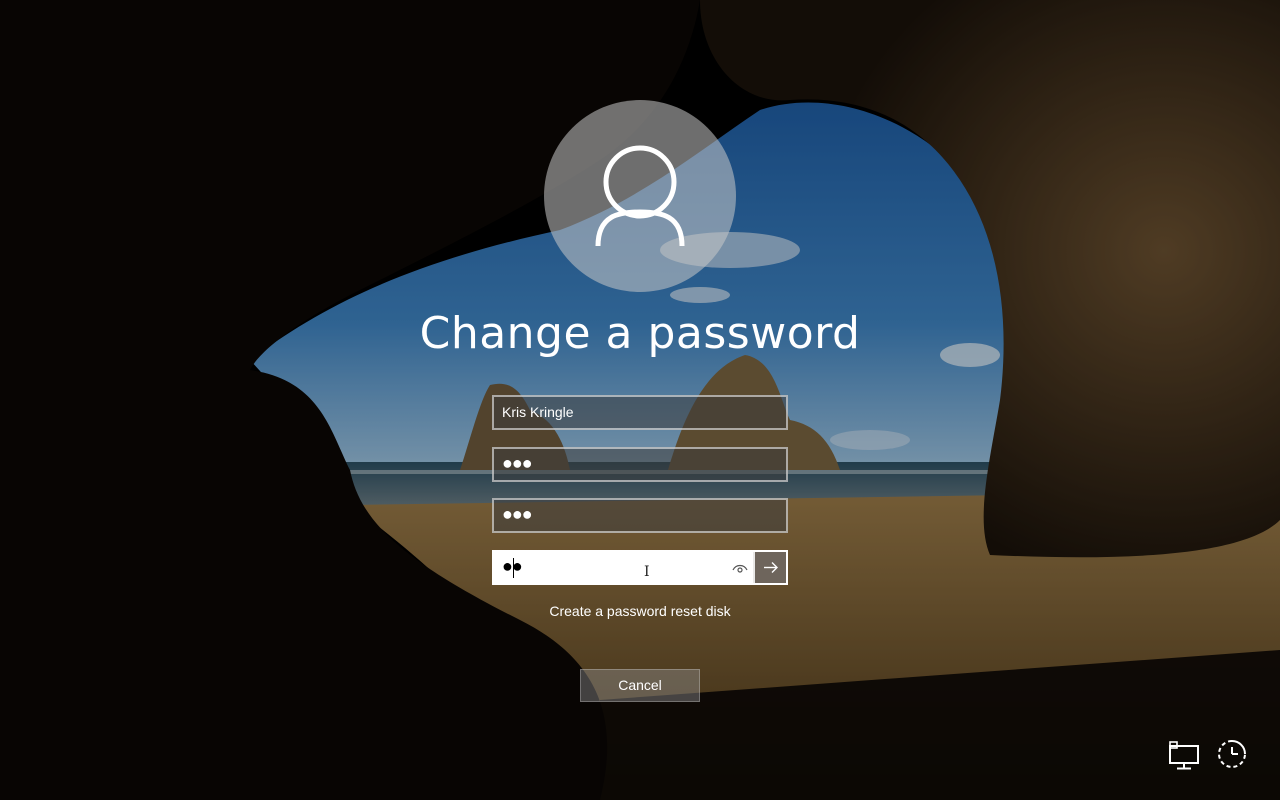 This screenshot has width=1280, height=800. What do you see at coordinates (538, 412) in the screenshot?
I see `username-value: Kris Kringle` at bounding box center [538, 412].